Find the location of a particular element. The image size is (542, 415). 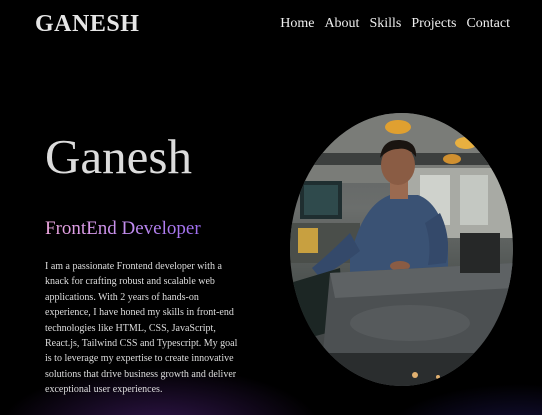

nav-skills-link: Skills is located at coordinates (385, 24).